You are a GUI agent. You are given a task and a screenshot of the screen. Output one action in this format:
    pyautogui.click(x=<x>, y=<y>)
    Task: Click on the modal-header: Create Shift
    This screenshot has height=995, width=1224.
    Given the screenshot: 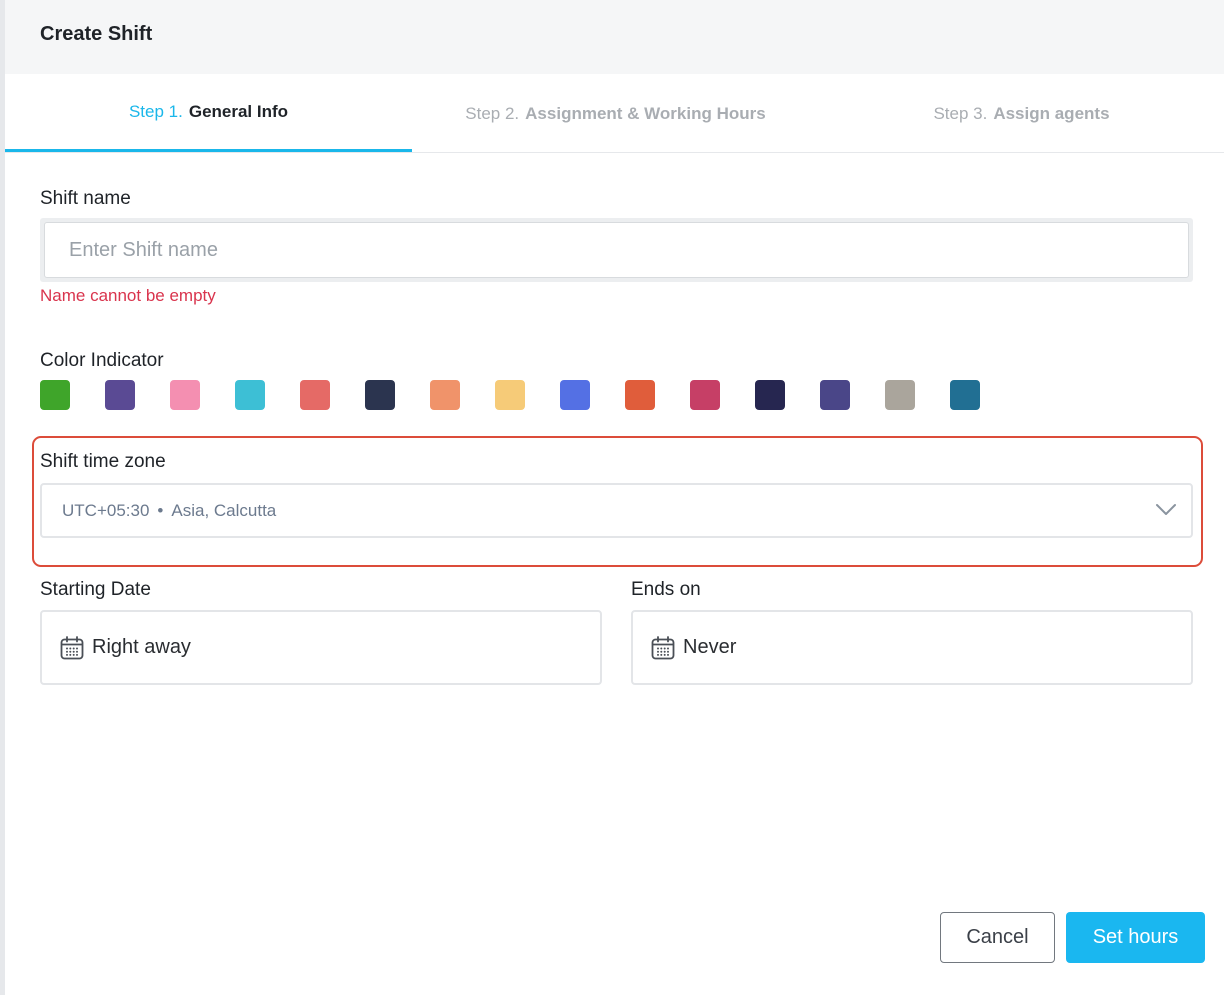 What is the action you would take?
    pyautogui.click(x=614, y=37)
    